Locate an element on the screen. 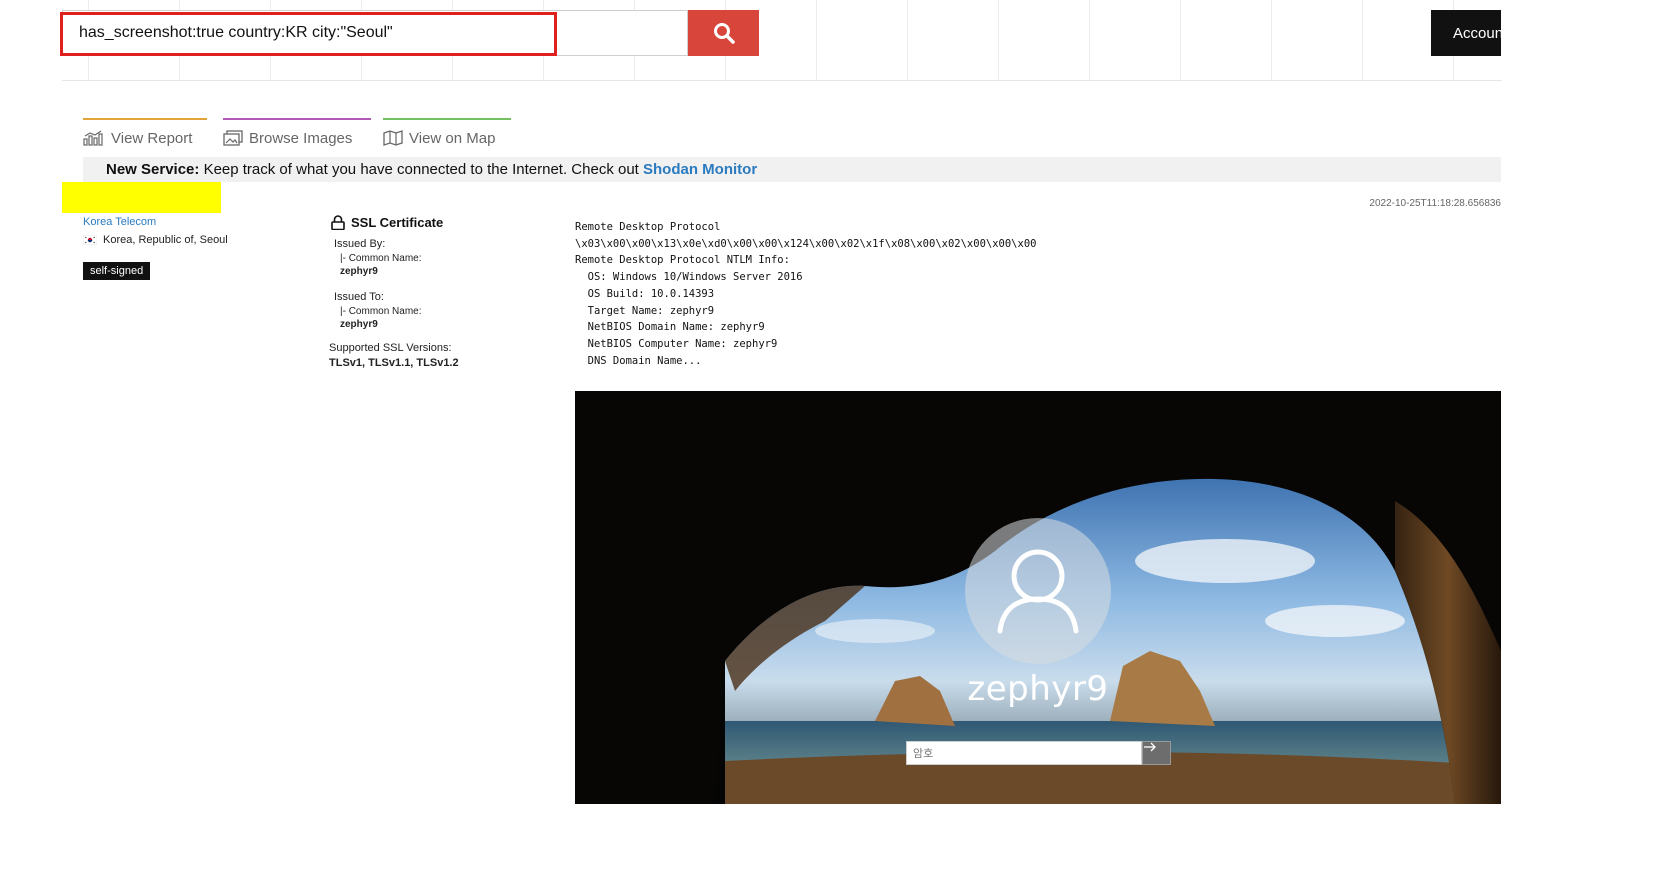 The width and height of the screenshot is (1674, 874). ssl-certificate-heading: SSL Certificate is located at coordinates (387, 222).